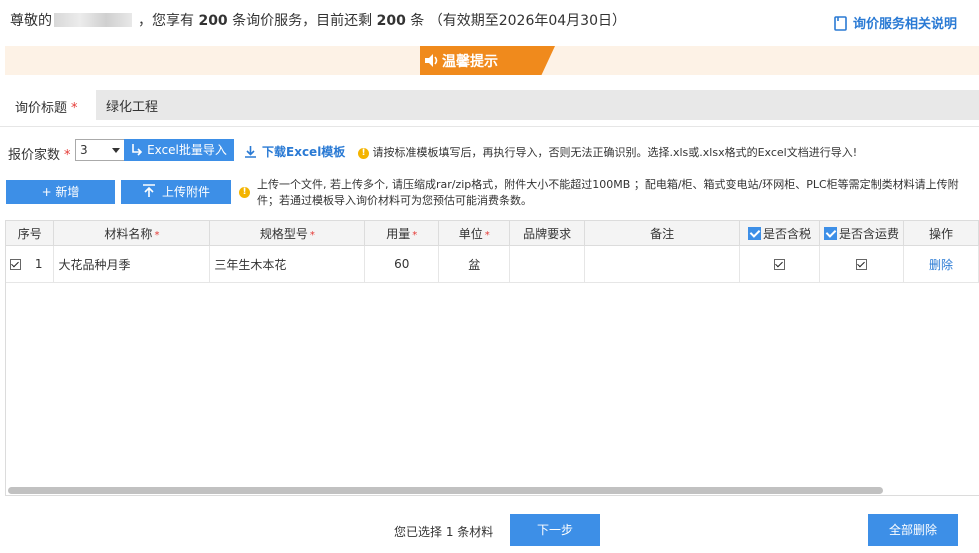 This screenshot has width=979, height=553. I want to click on download-icon, so click(250, 152).